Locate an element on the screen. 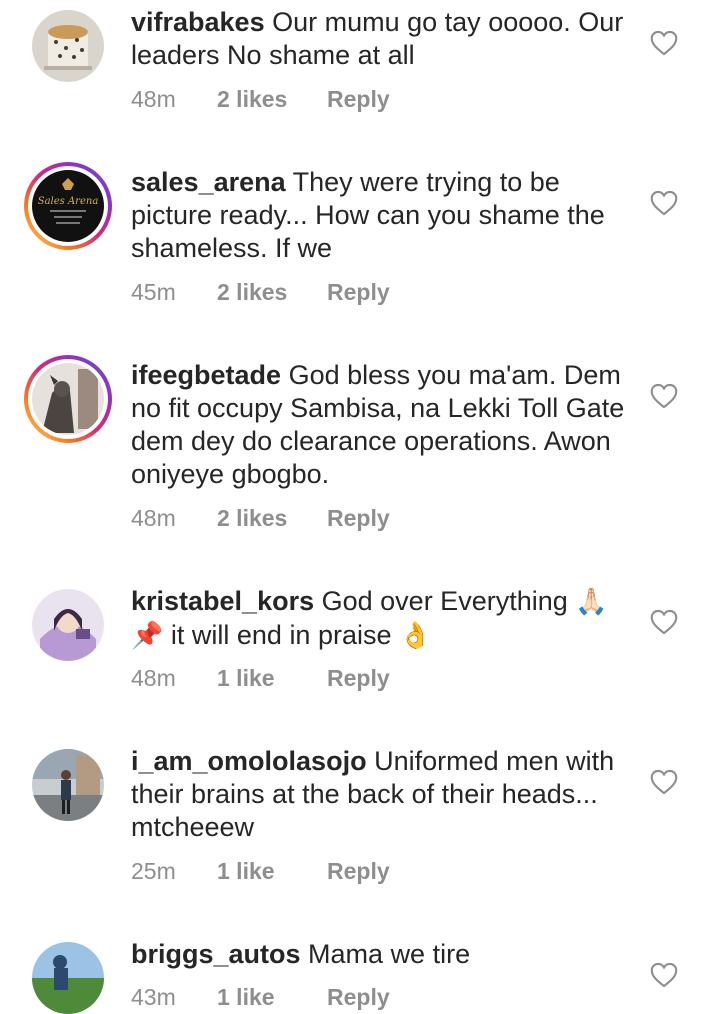 Image resolution: width=720 pixels, height=1014 pixels. comment-meta: 48m 1 like Reply is located at coordinates (260, 678).